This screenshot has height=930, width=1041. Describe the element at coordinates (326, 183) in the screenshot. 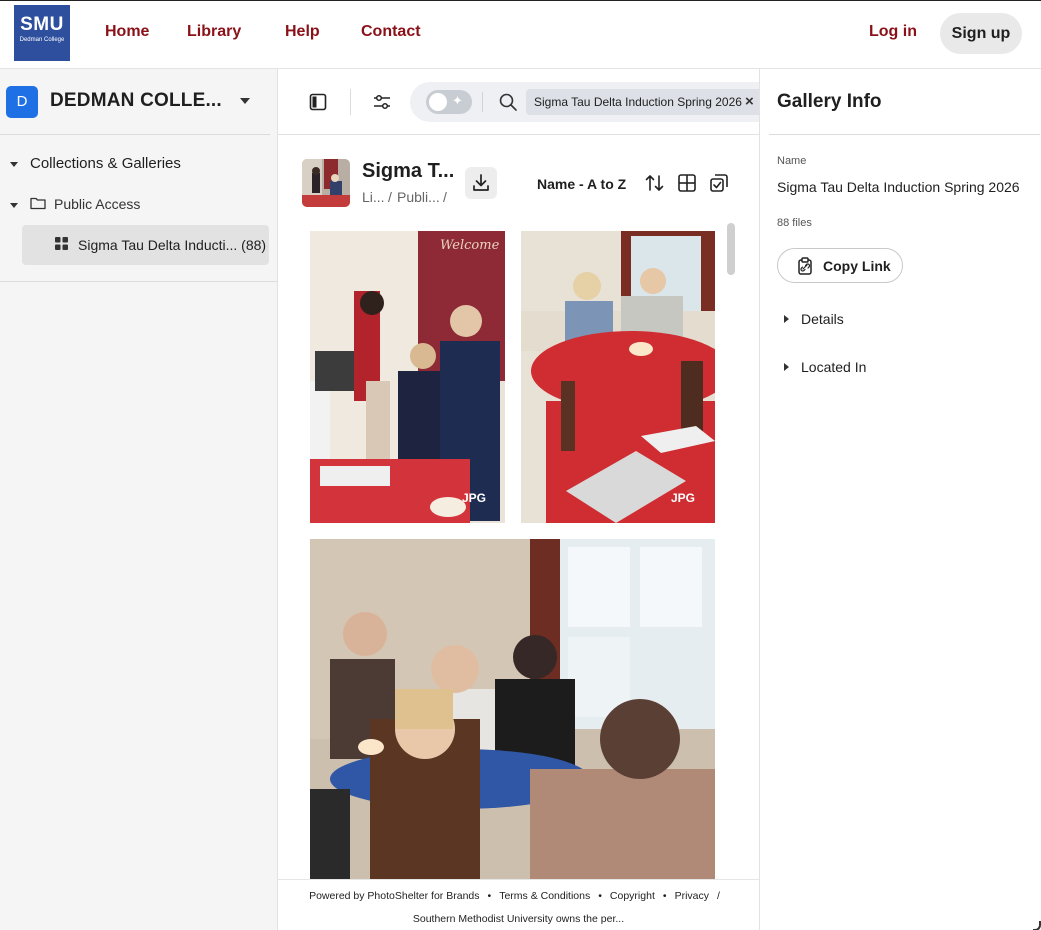

I see `gallery-thumbnail` at that location.